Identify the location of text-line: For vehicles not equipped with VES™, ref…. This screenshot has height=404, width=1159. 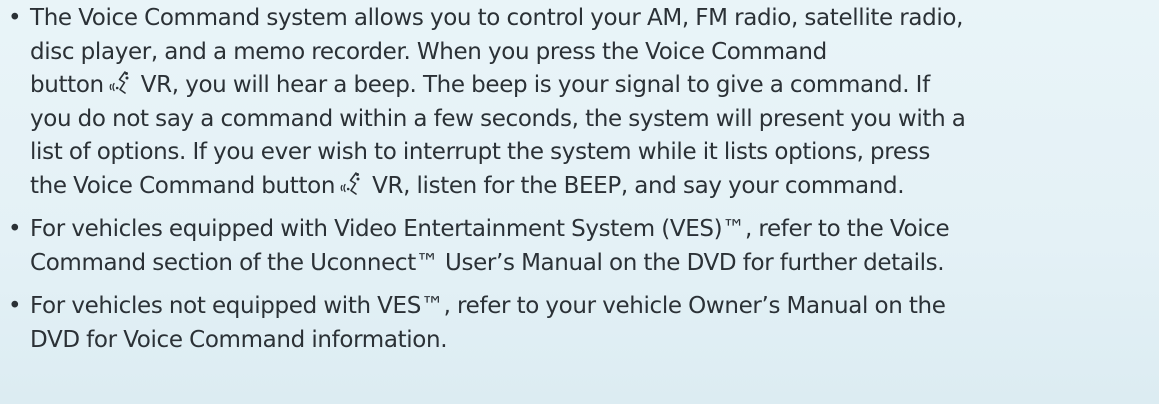
(488, 306).